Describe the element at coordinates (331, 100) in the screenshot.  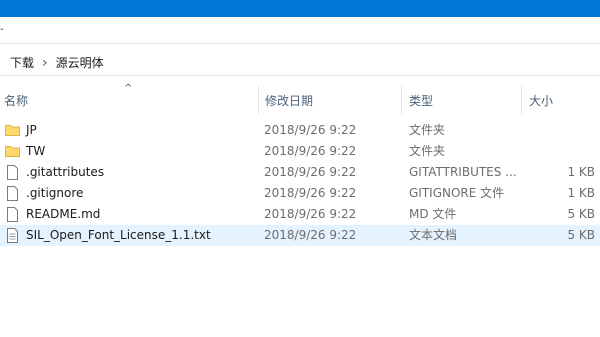
I see `column-header-date: 修改日期` at that location.